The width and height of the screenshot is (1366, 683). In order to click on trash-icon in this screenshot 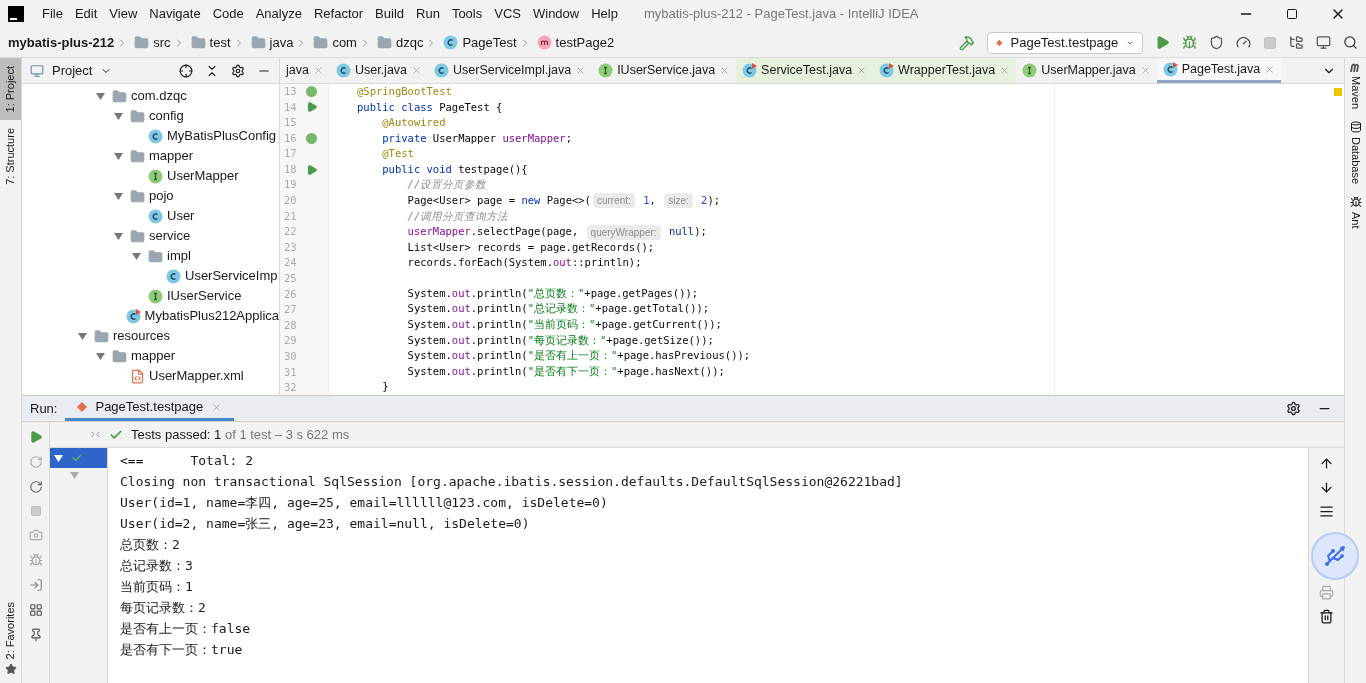, I will do `click(1326, 616)`.